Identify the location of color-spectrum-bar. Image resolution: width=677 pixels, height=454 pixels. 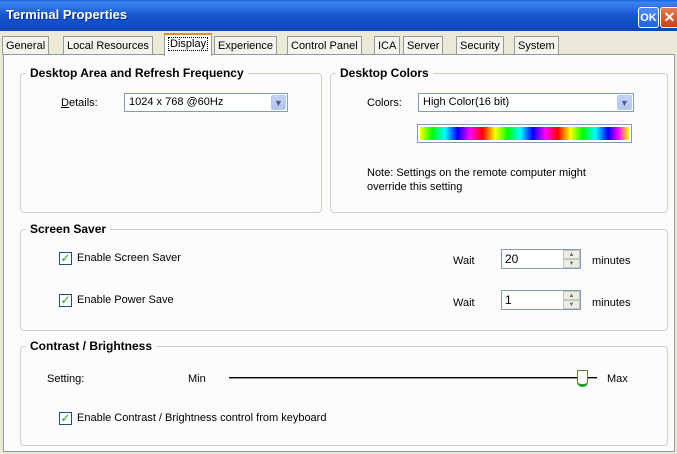
(524, 133).